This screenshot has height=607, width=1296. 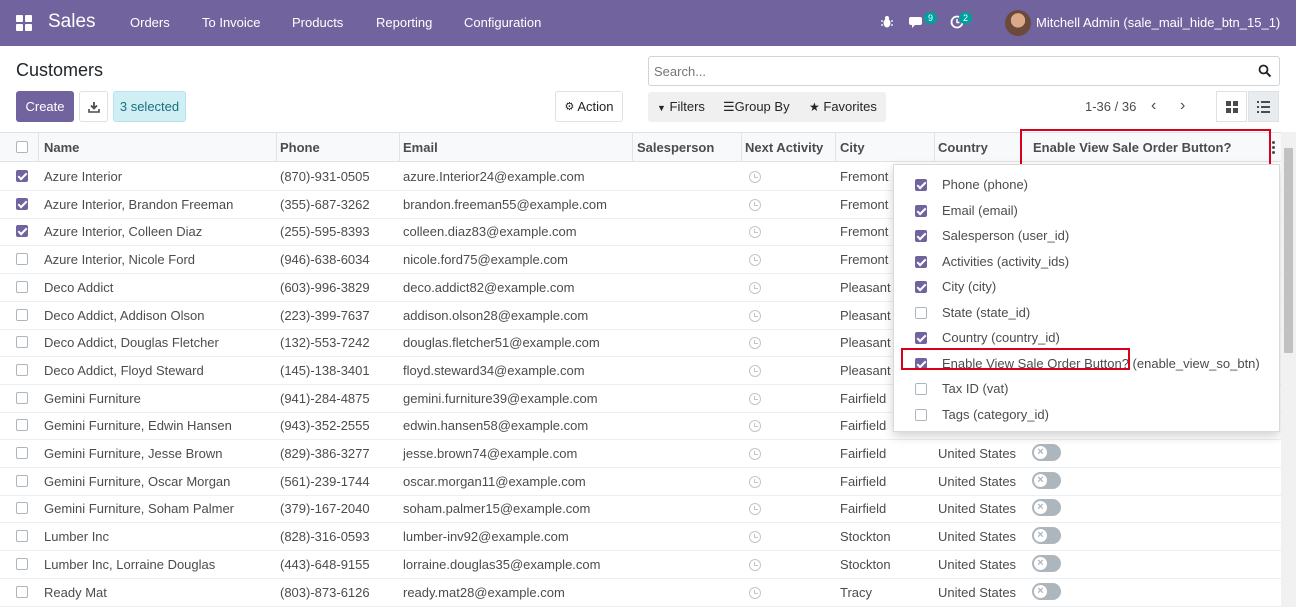 I want to click on cell-name: Deco Addict, Douglas Fletcher, so click(x=131, y=342).